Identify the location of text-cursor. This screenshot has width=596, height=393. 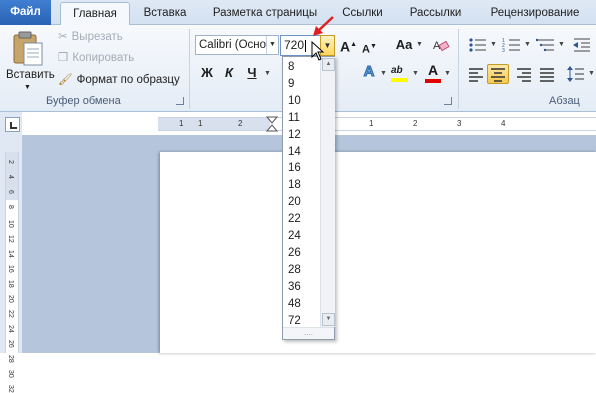
(306, 45).